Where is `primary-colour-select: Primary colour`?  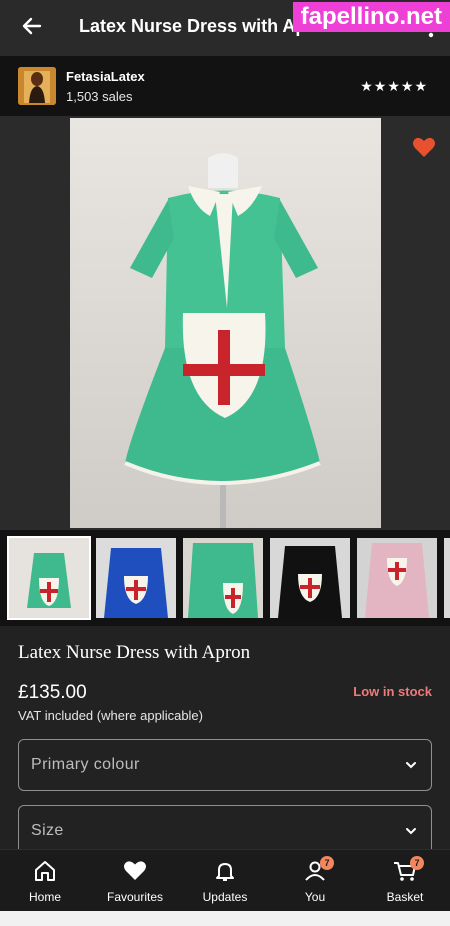 primary-colour-select: Primary colour is located at coordinates (225, 765).